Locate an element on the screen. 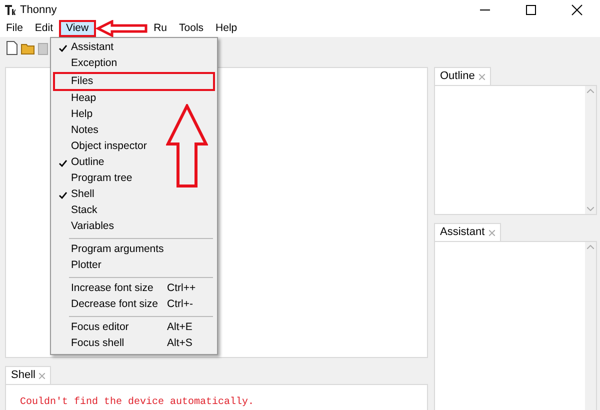  shortcut-label: Ctrl+- is located at coordinates (180, 304).